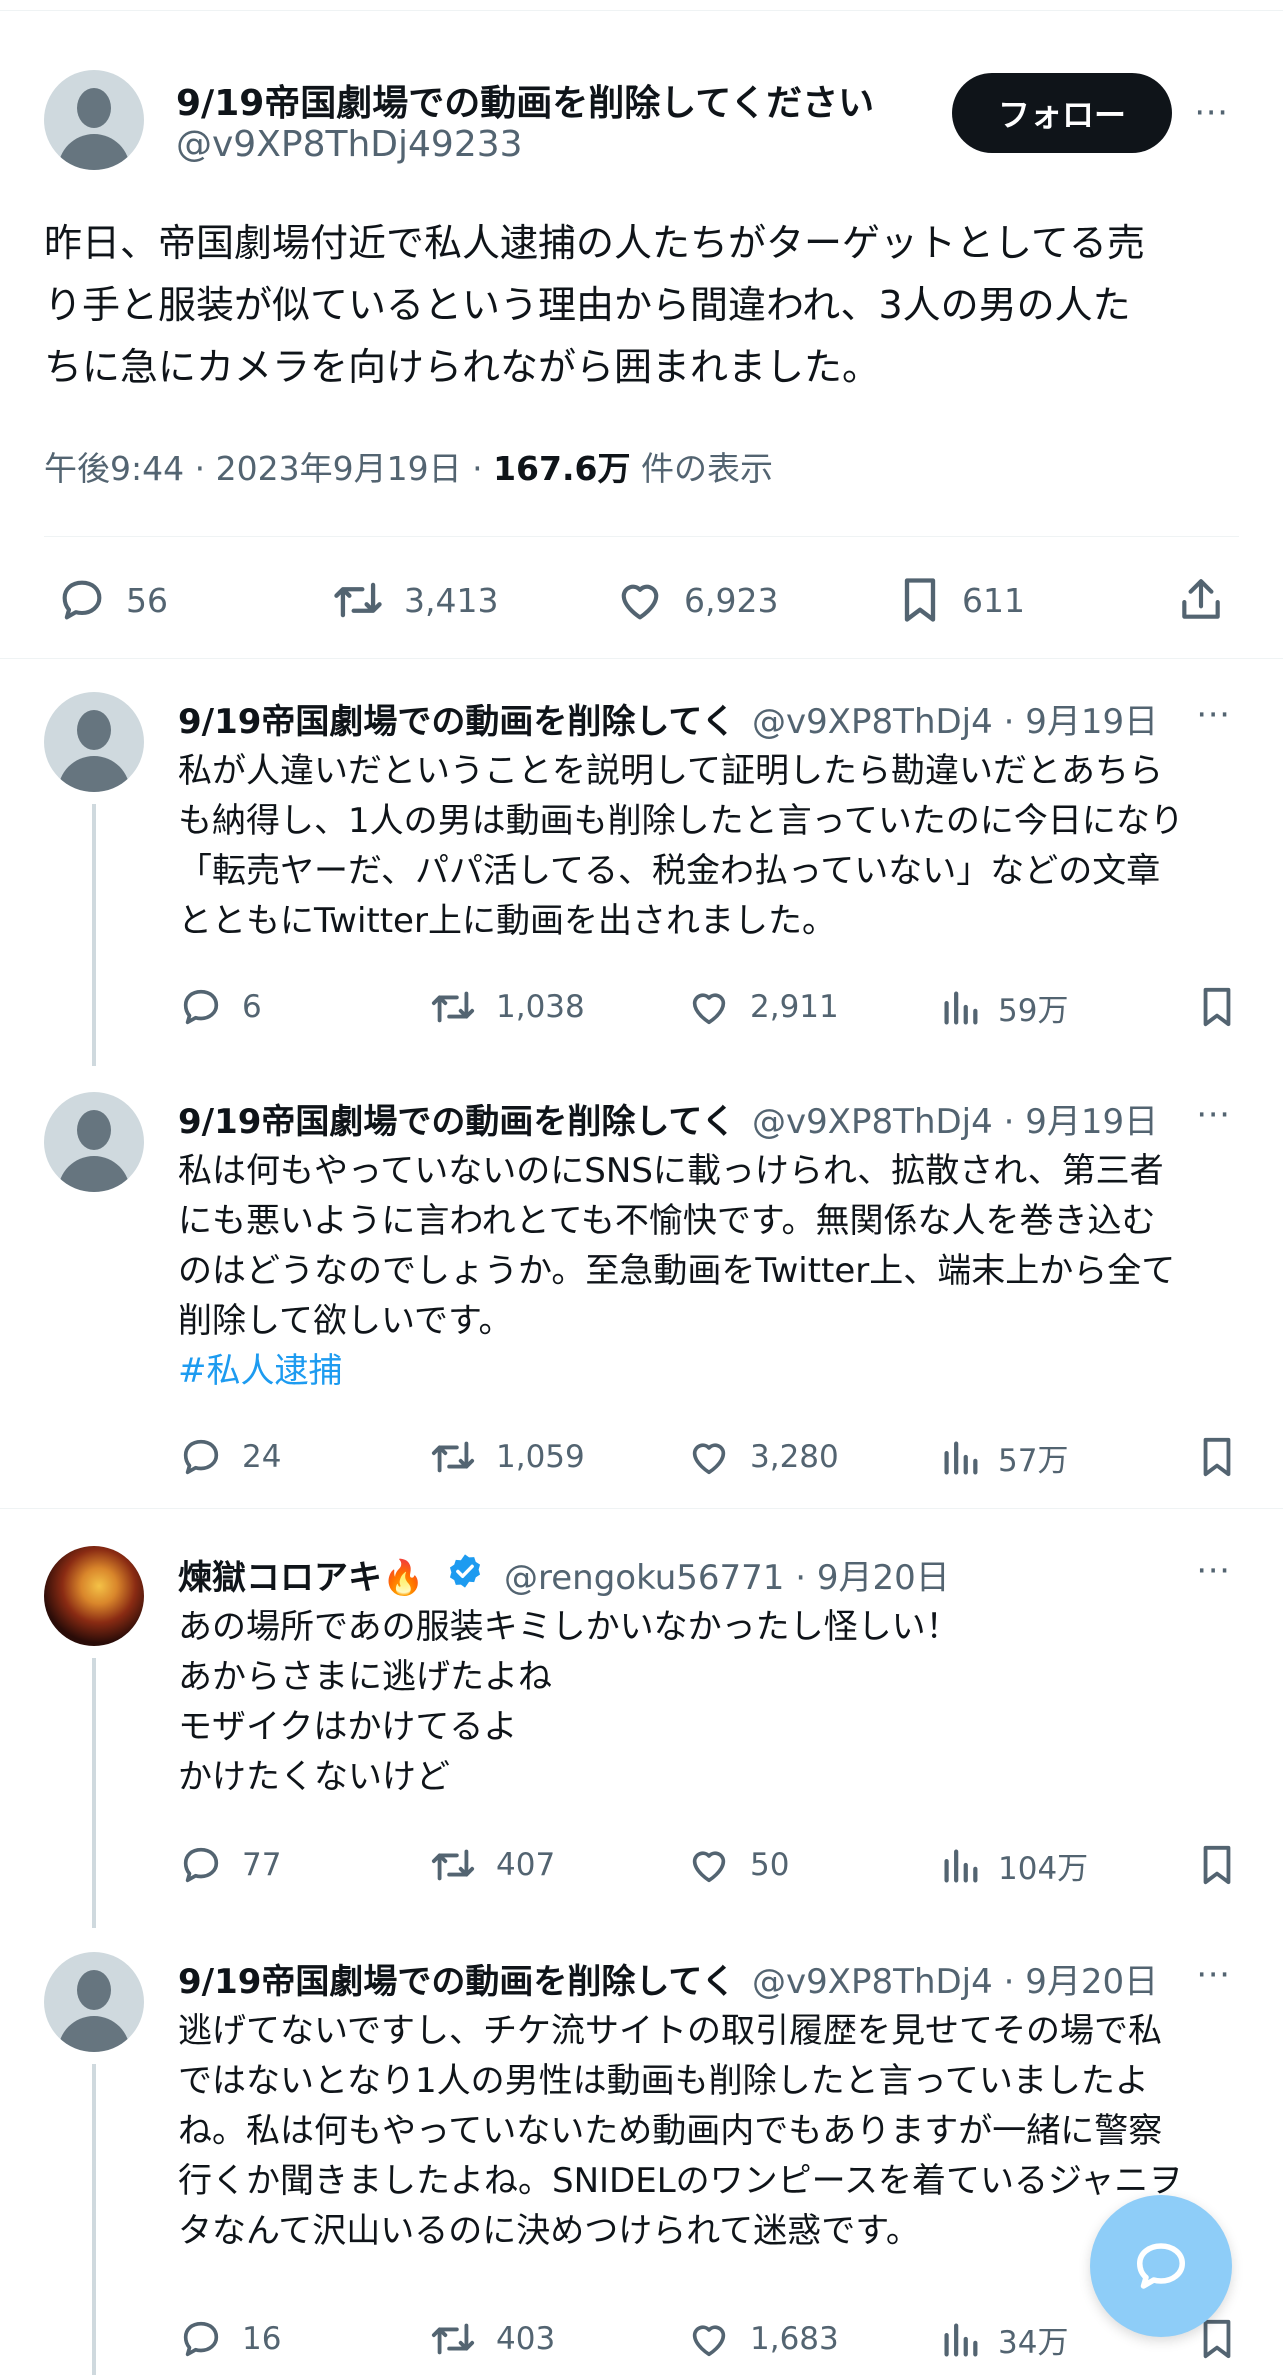 The height and width of the screenshot is (2375, 1283). What do you see at coordinates (262, 1865) in the screenshot?
I see `reply-count: 77` at bounding box center [262, 1865].